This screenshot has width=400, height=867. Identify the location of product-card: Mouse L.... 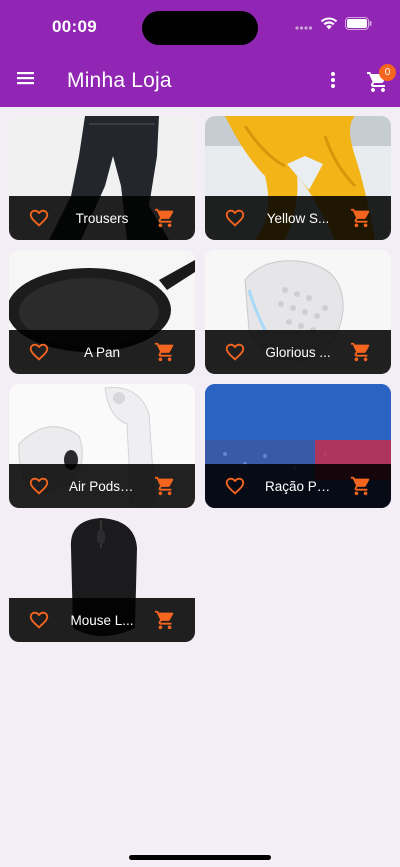
(102, 580).